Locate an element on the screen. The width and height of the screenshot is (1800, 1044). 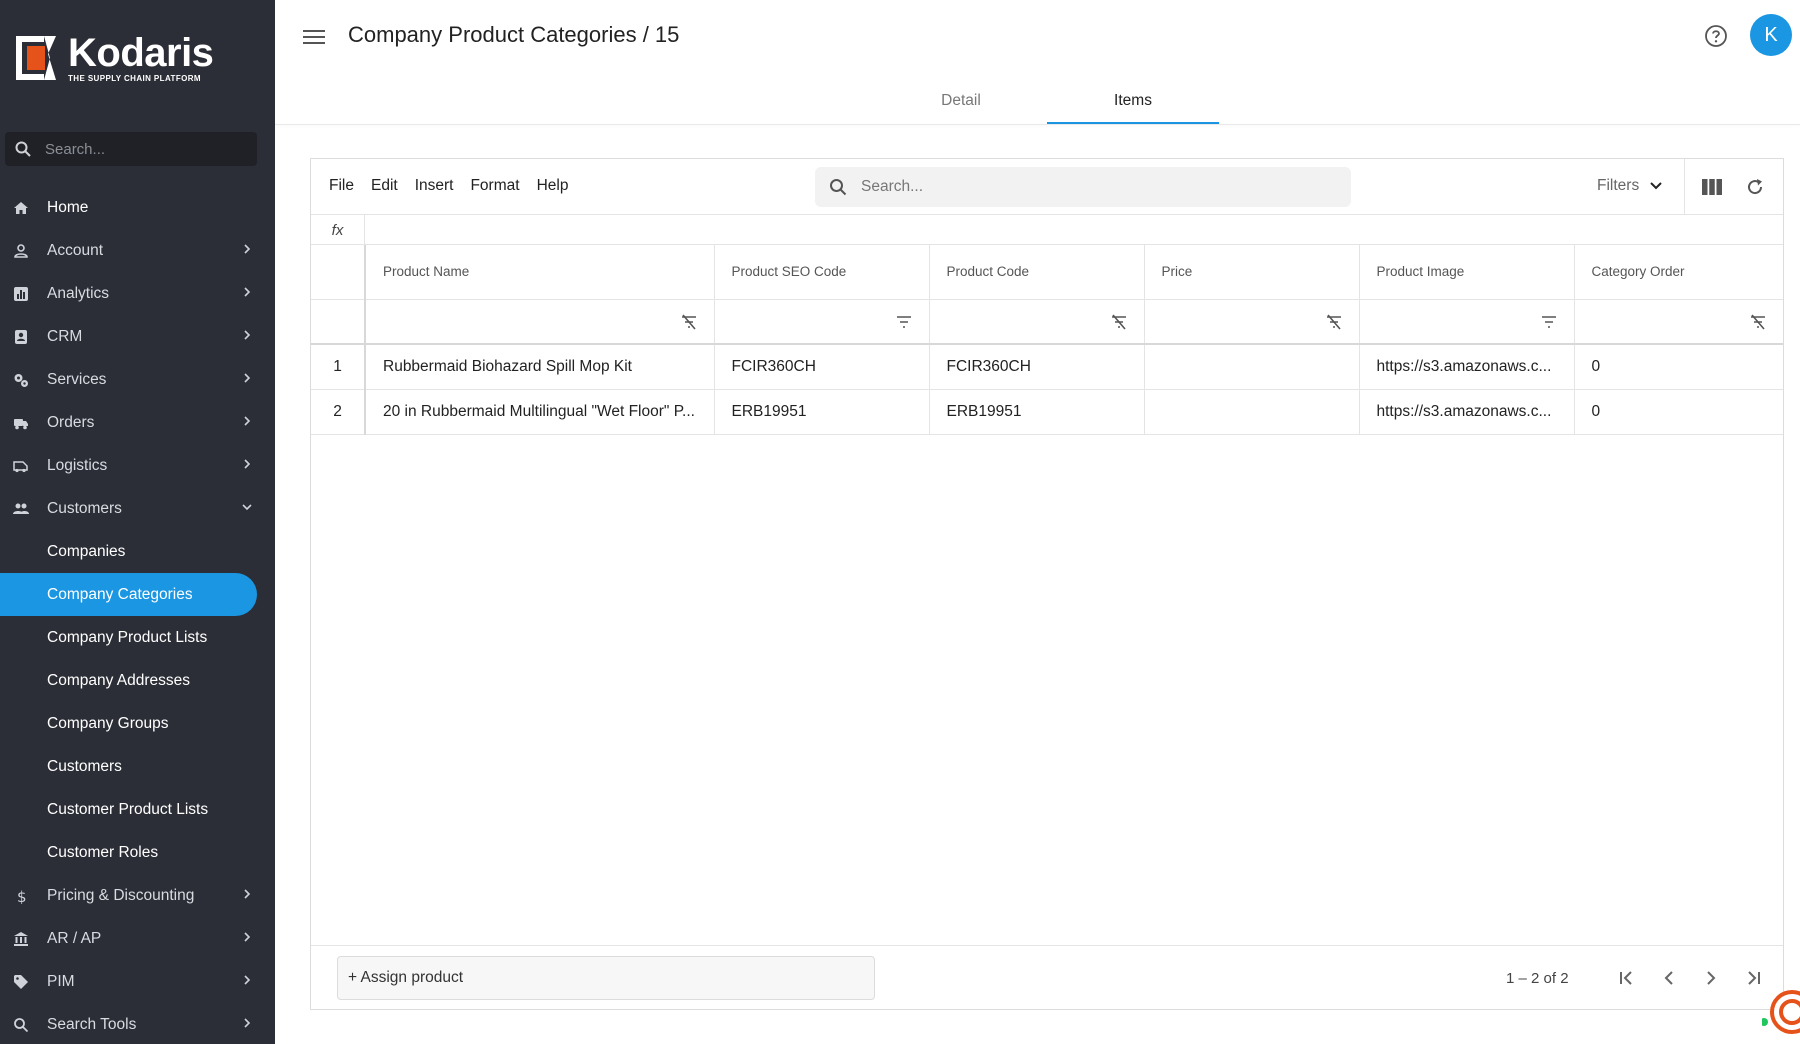
column-header-price: Price is located at coordinates (1252, 272).